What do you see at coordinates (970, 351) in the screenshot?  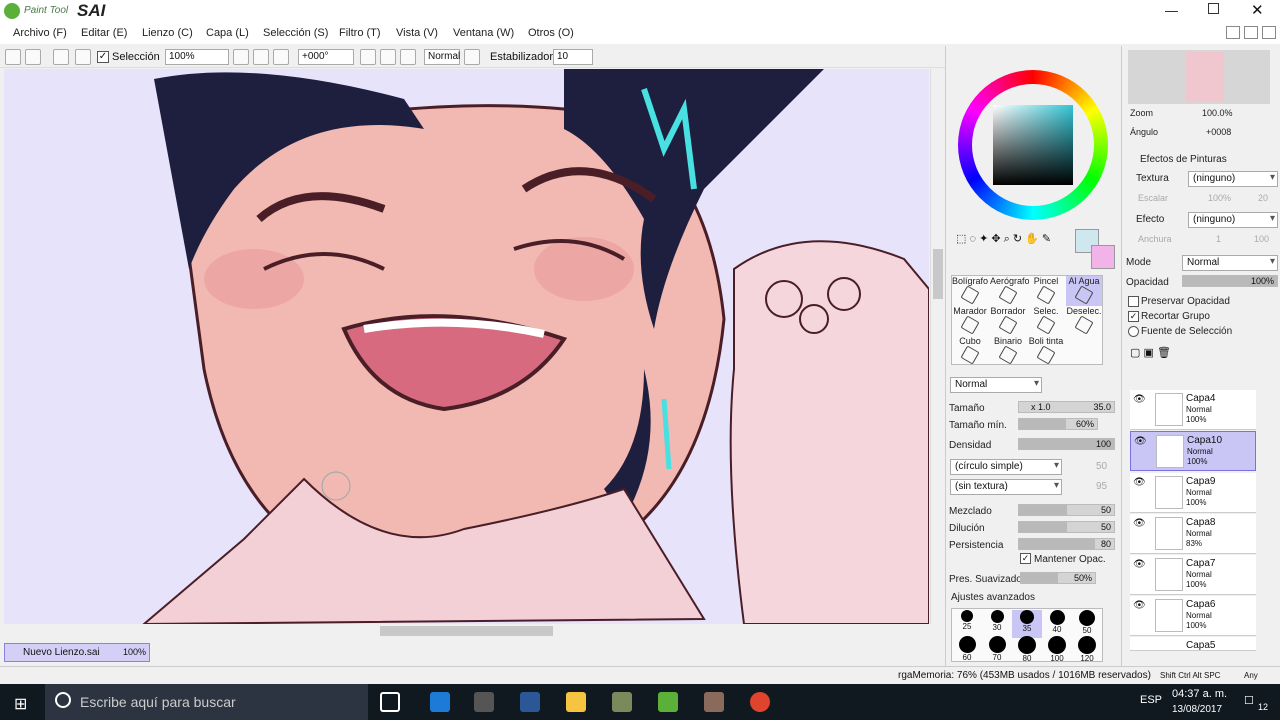 I see `tool-cubo: Cubo` at bounding box center [970, 351].